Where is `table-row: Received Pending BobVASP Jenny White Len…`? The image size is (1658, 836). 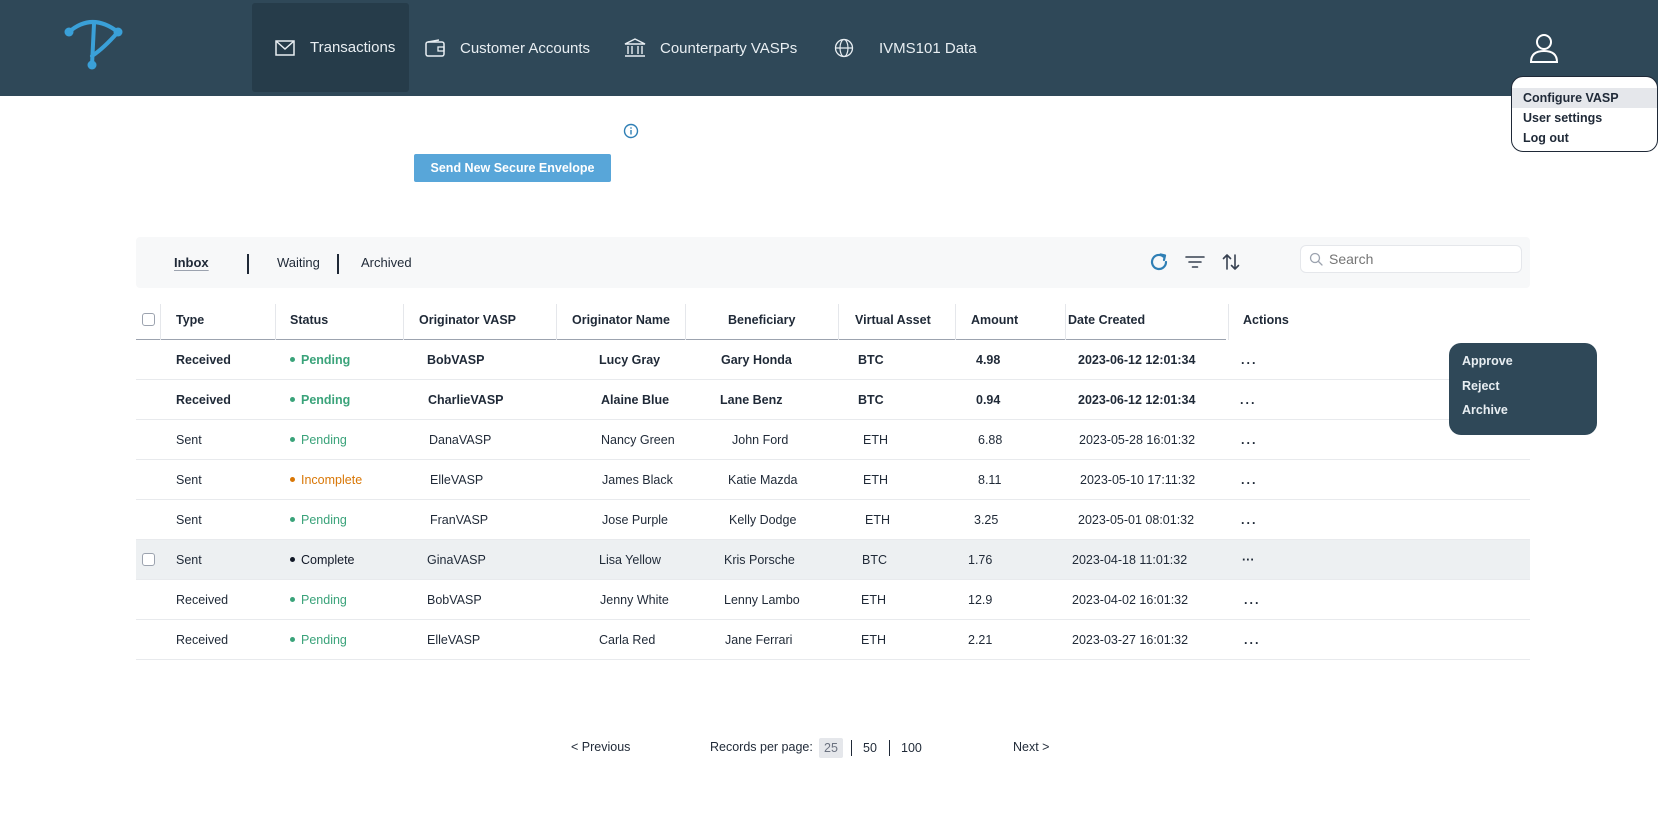 table-row: Received Pending BobVASP Jenny White Len… is located at coordinates (833, 600).